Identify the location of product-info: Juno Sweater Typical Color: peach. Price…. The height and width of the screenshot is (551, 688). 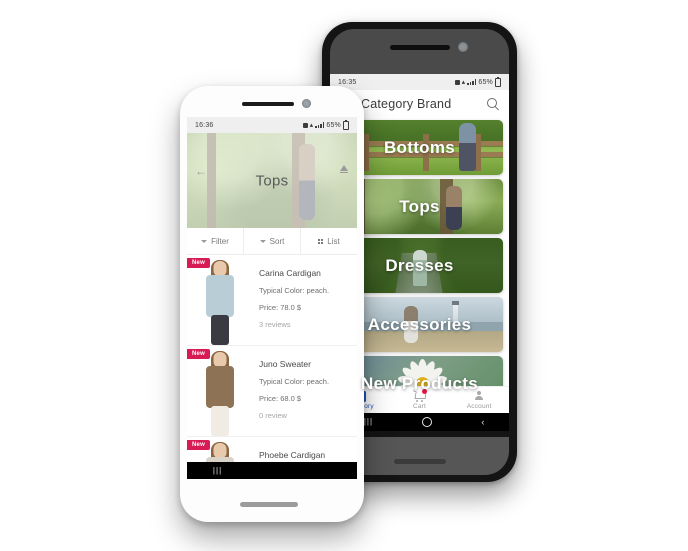
(305, 391).